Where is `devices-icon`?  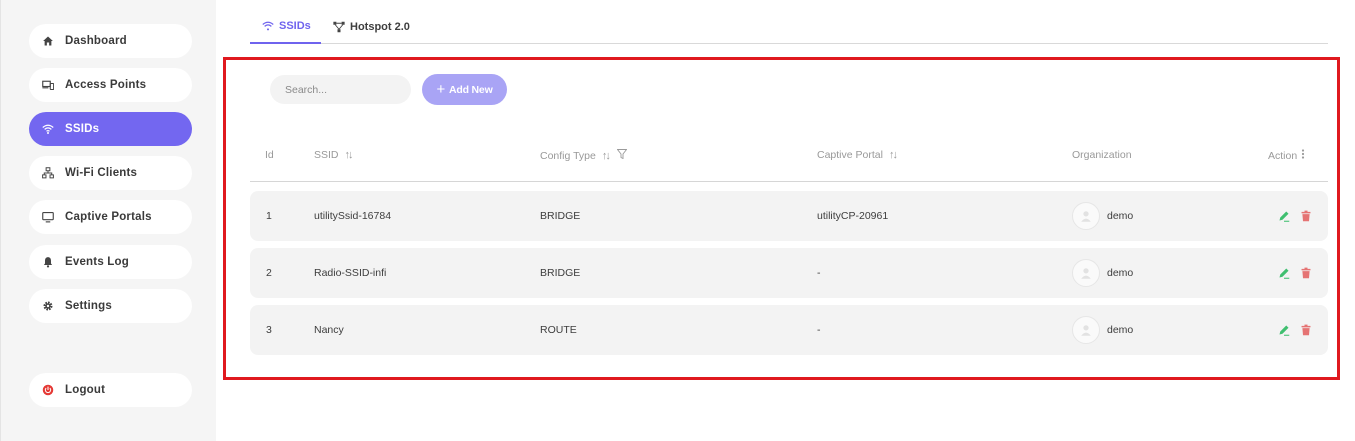
devices-icon is located at coordinates (48, 85).